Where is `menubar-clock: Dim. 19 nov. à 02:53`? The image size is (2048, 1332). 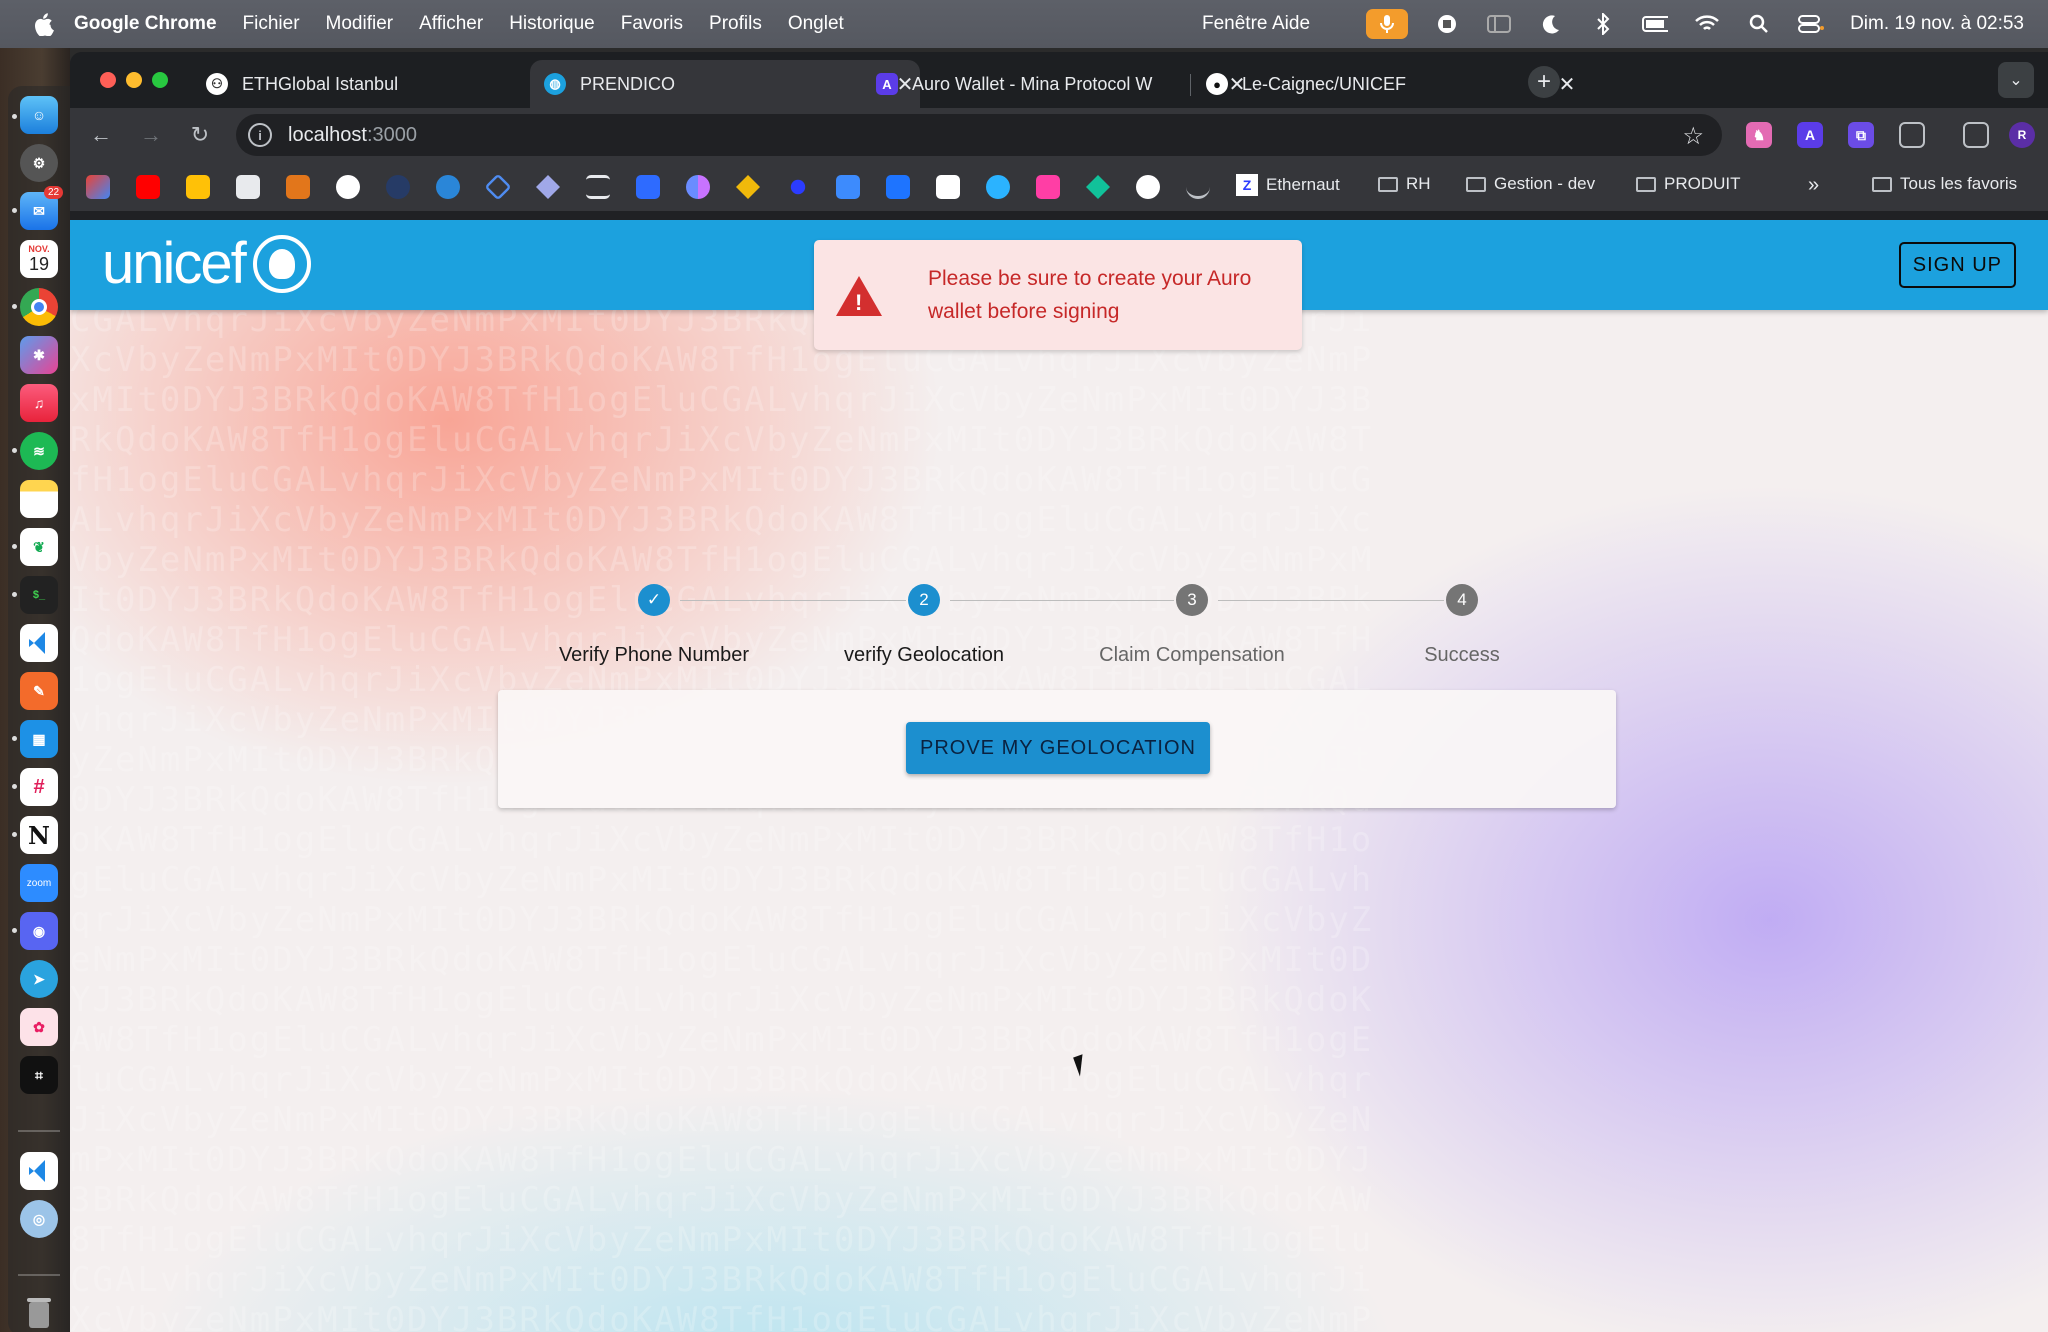 menubar-clock: Dim. 19 nov. à 02:53 is located at coordinates (1937, 24).